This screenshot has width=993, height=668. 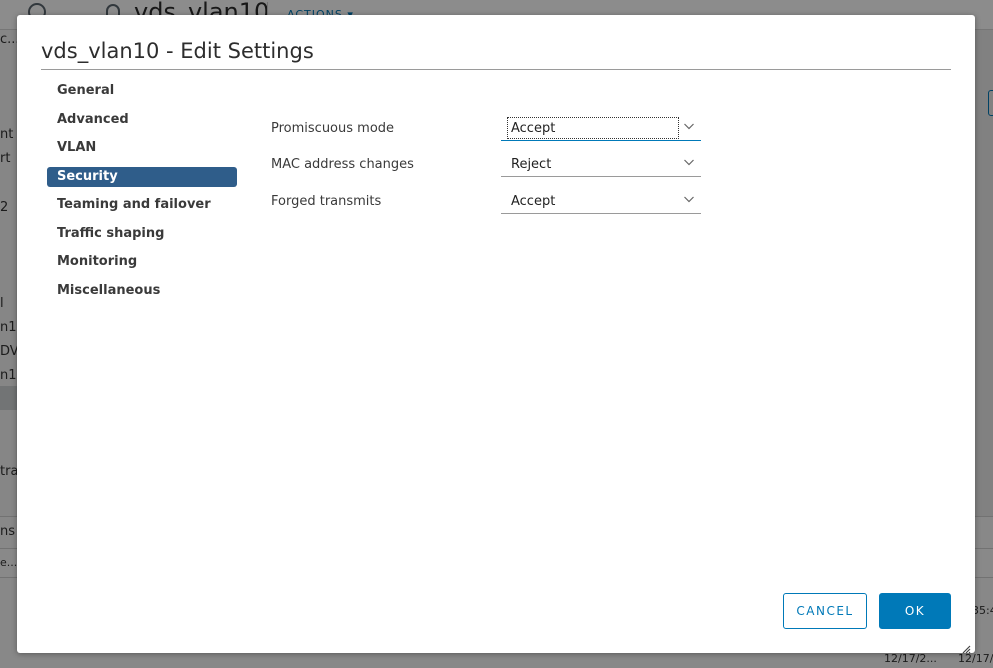 I want to click on mac-address-changes-select: Reject, so click(x=601, y=164).